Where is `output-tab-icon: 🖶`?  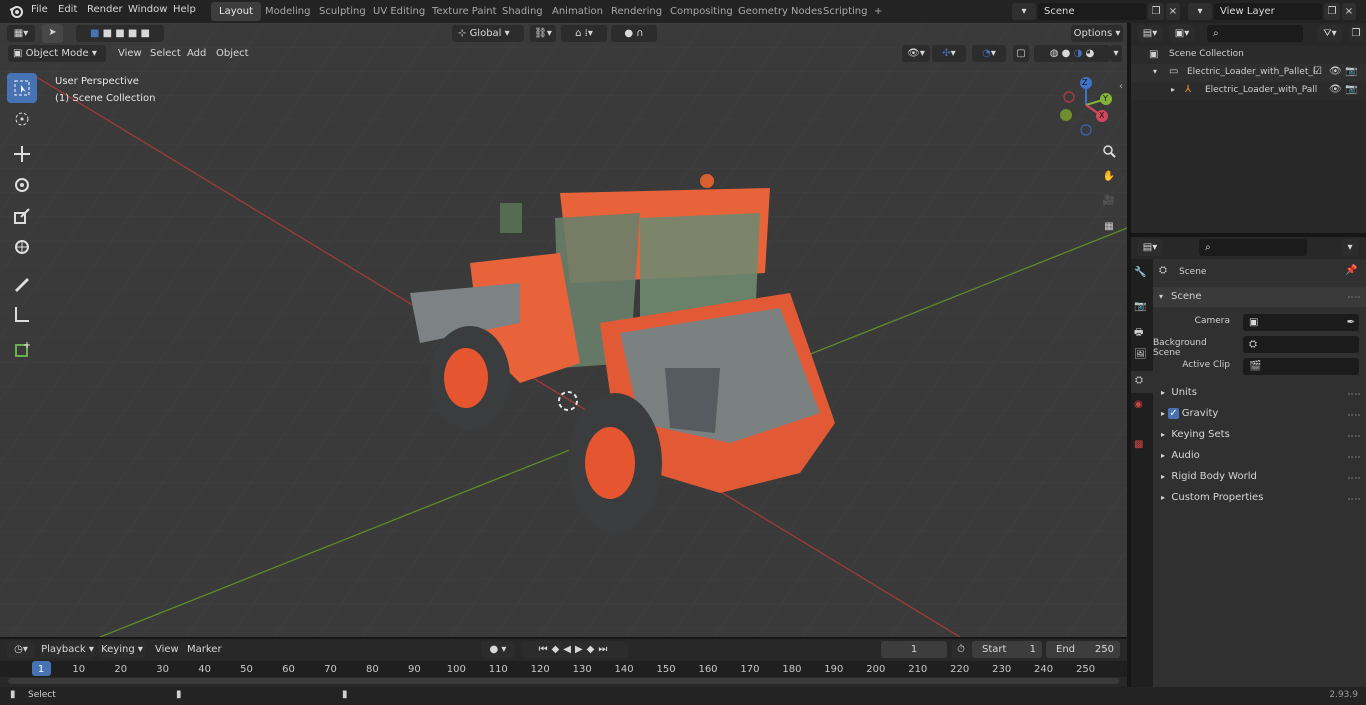
output-tab-icon: 🖶 is located at coordinates (1138, 333).